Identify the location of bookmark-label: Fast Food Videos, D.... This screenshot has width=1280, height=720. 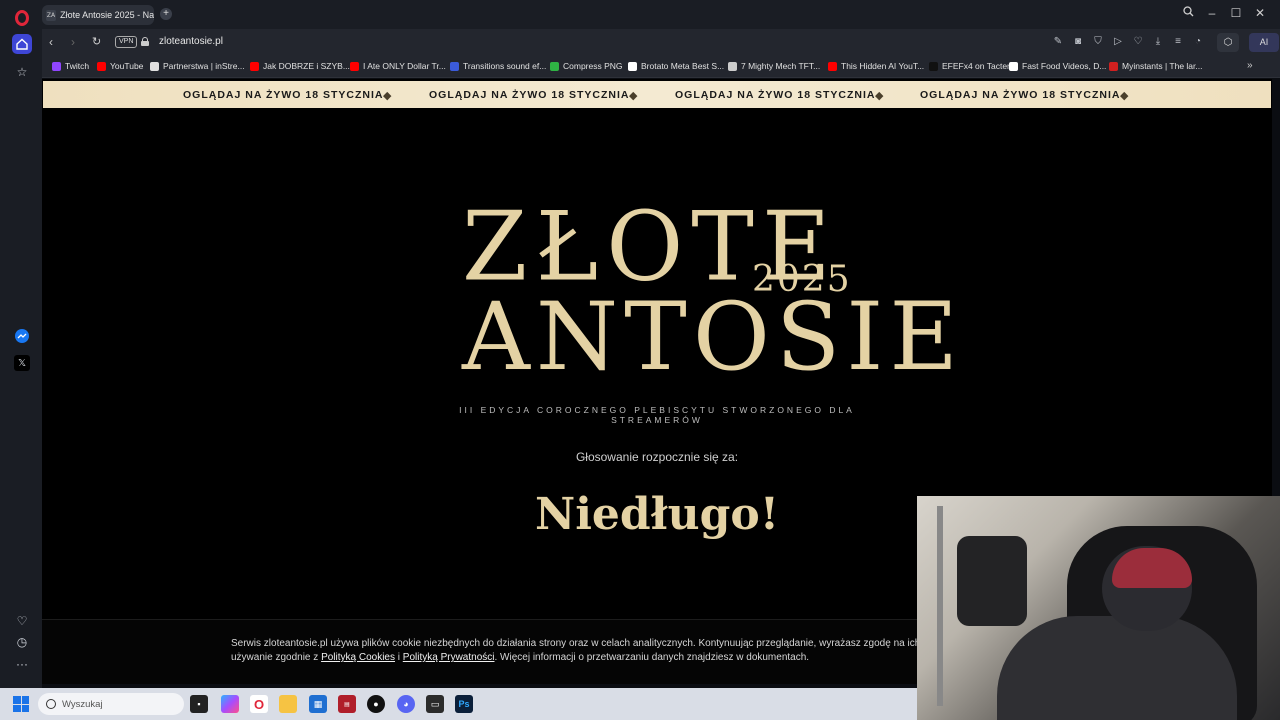
(1064, 66).